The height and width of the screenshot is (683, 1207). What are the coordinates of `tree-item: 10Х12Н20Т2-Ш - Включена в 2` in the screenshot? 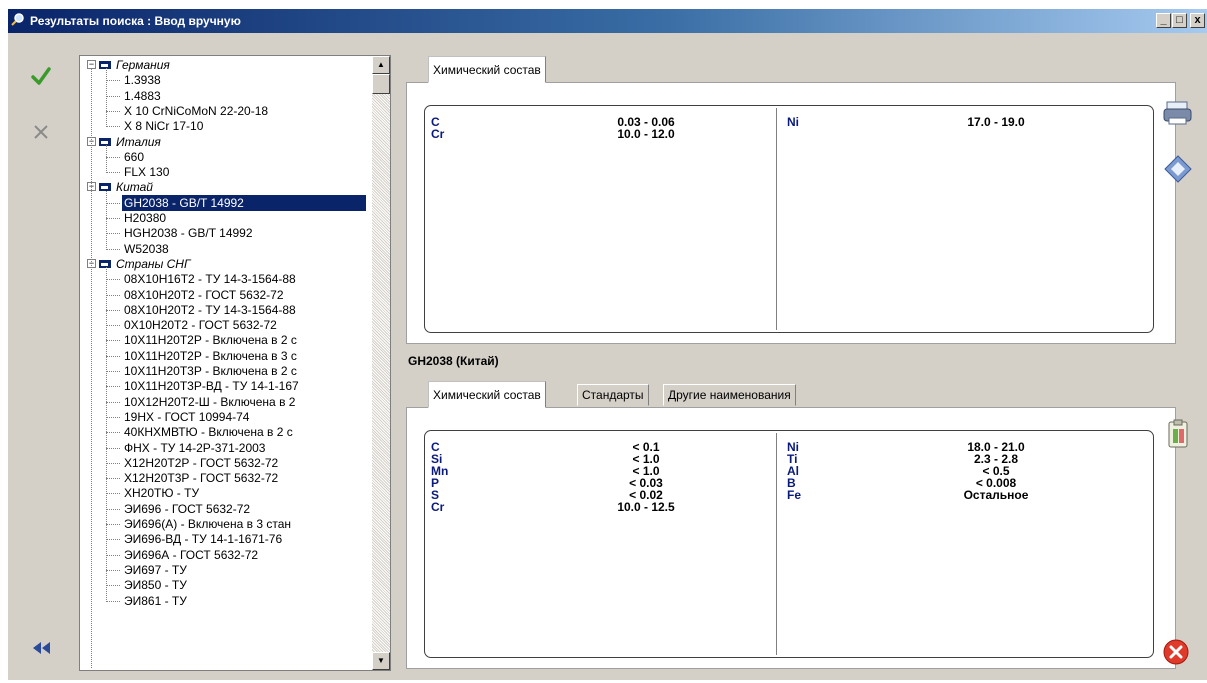 It's located at (223, 402).